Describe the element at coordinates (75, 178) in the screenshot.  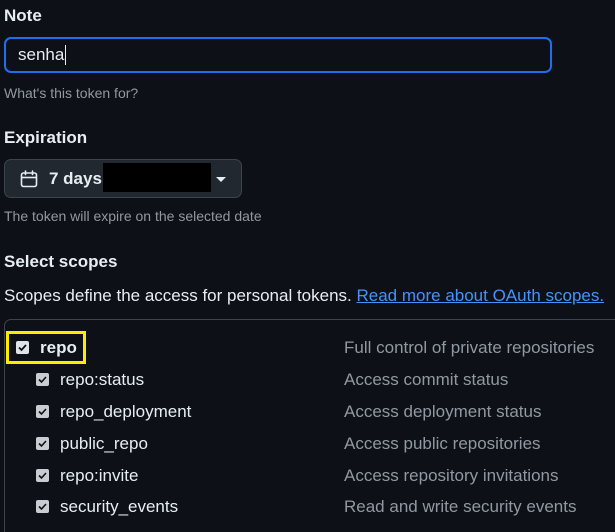
I see `expiration-selected: 7 days` at that location.